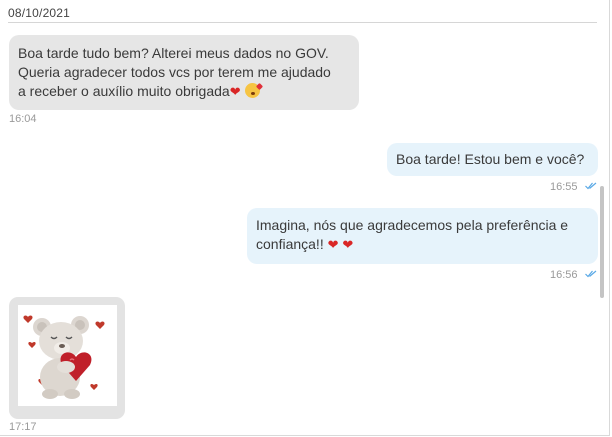 The width and height of the screenshot is (612, 437). I want to click on message-line: a receber o auxílio muito obrigada❤, so click(184, 91).